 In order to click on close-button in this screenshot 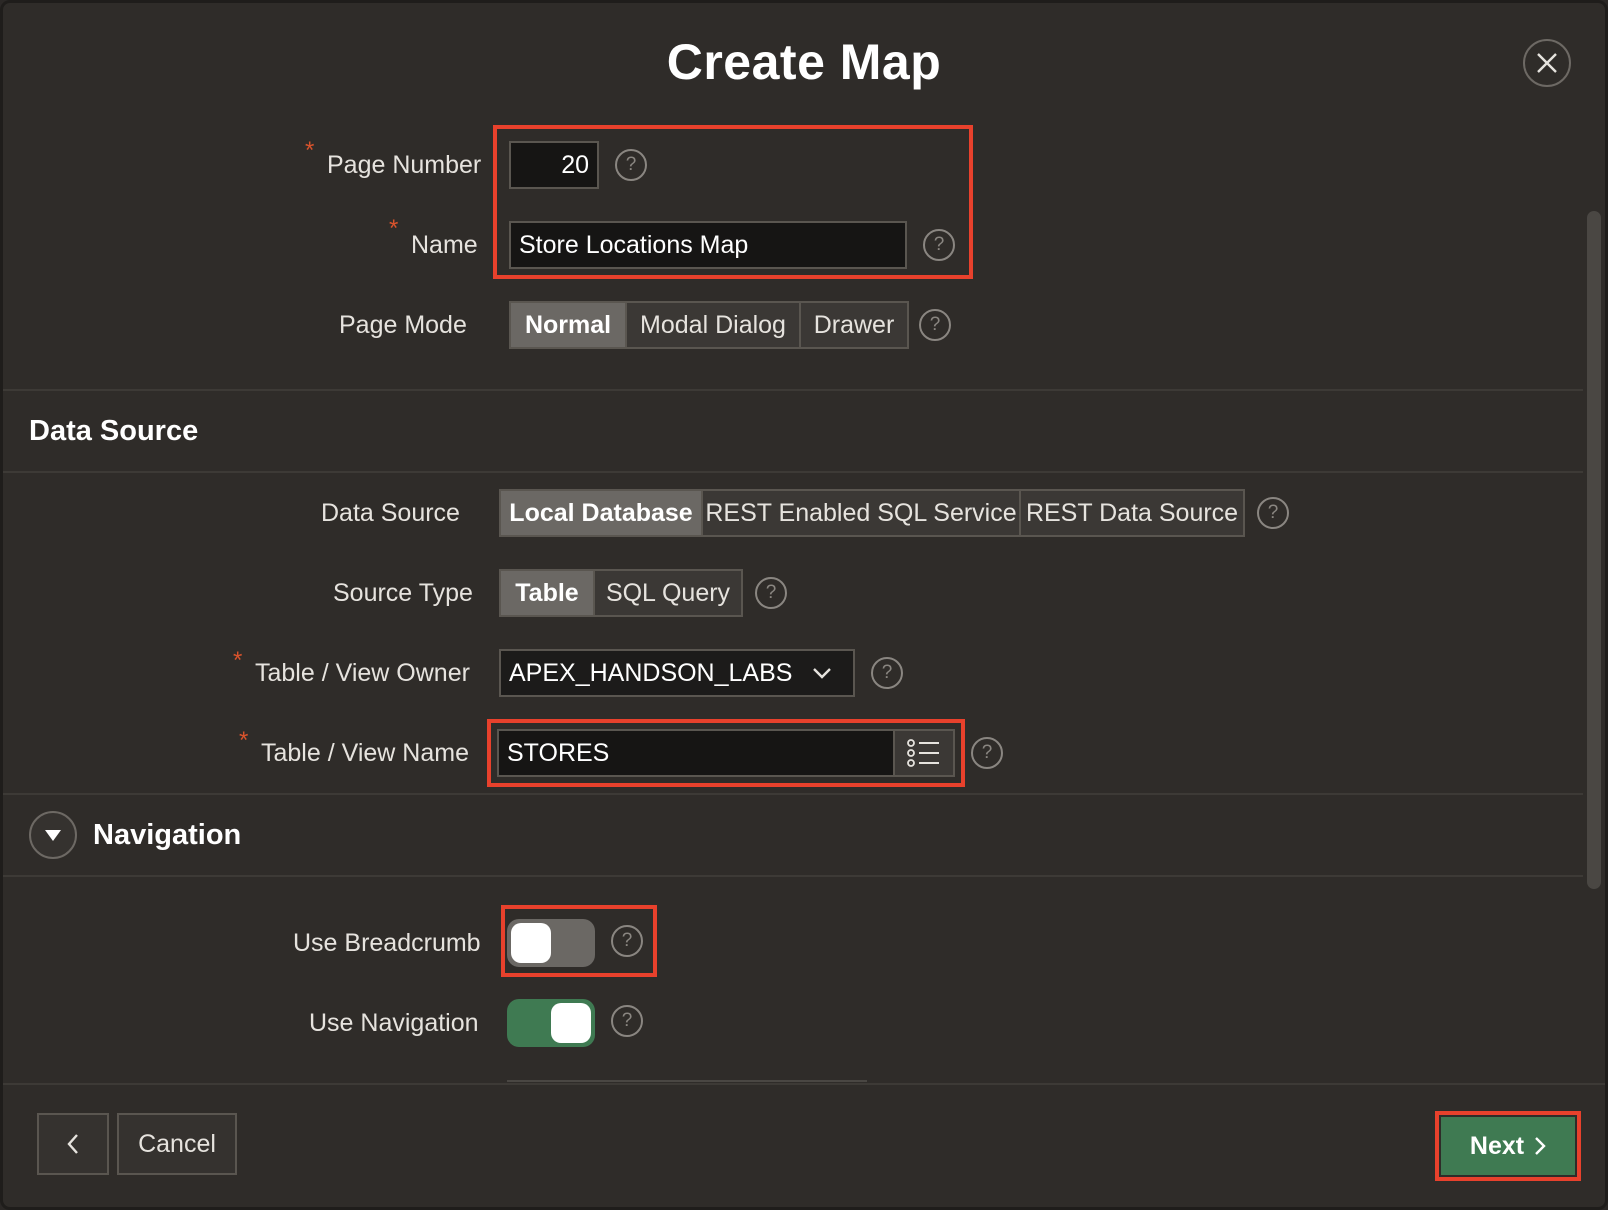, I will do `click(1547, 63)`.